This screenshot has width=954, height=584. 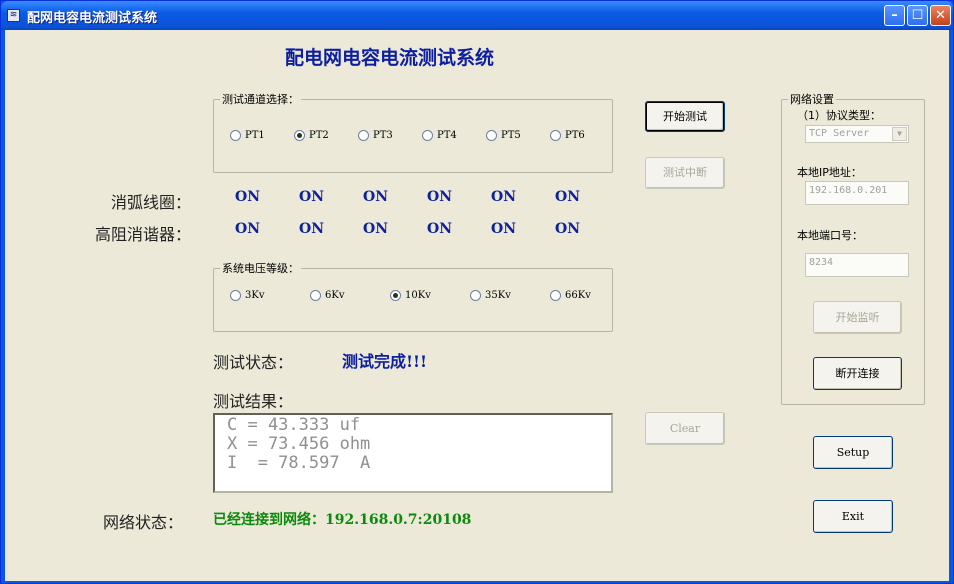 I want to click on page-title: 配电网电容电流测试系统, so click(x=390, y=58).